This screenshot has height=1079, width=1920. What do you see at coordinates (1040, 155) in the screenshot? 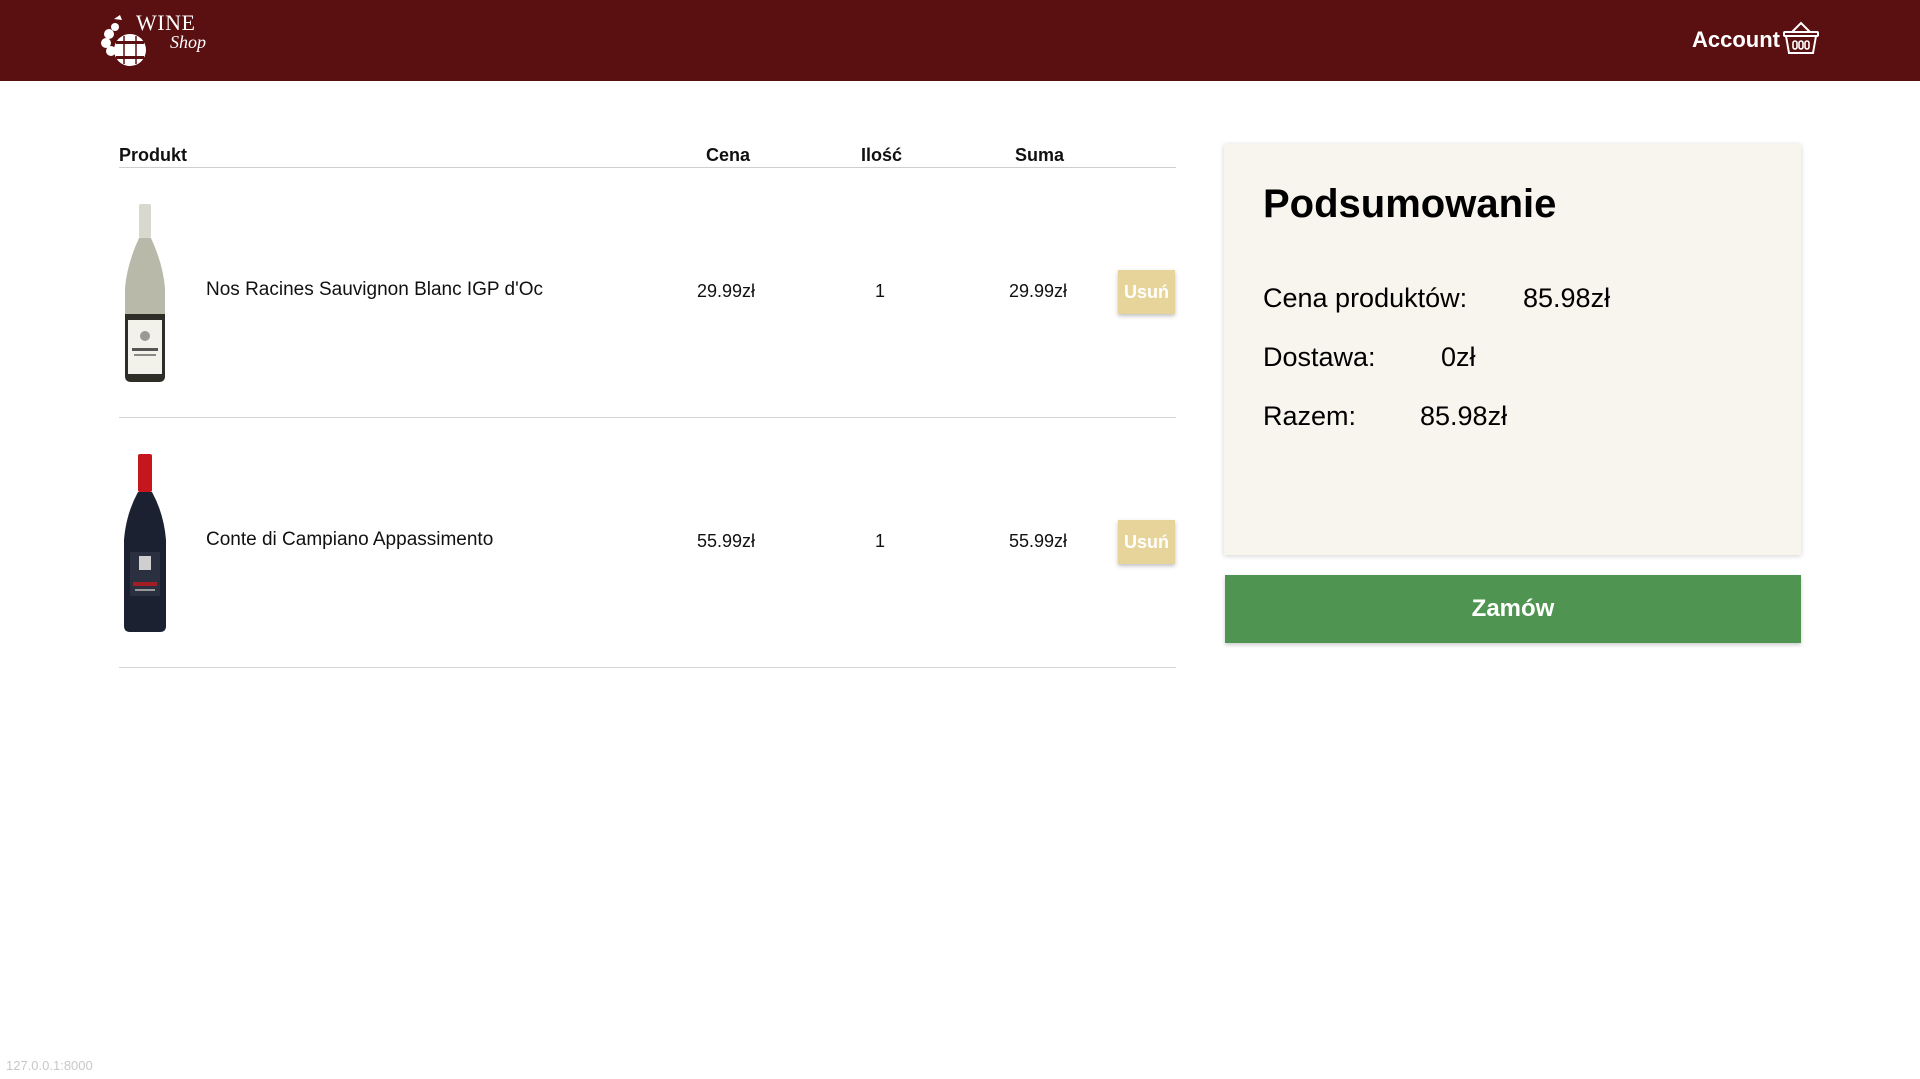
I see `column-header-sum: Suma` at bounding box center [1040, 155].